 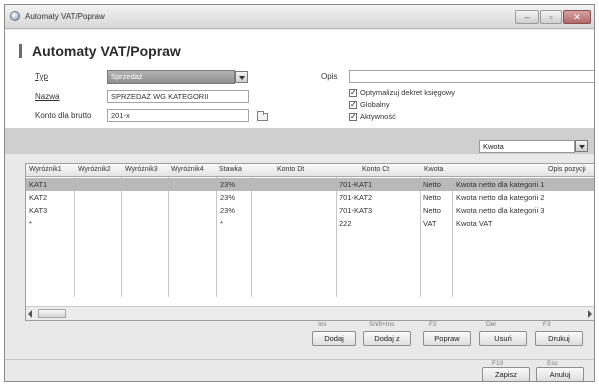 What do you see at coordinates (141, 169) in the screenshot?
I see `column-header: Wyróżnik3` at bounding box center [141, 169].